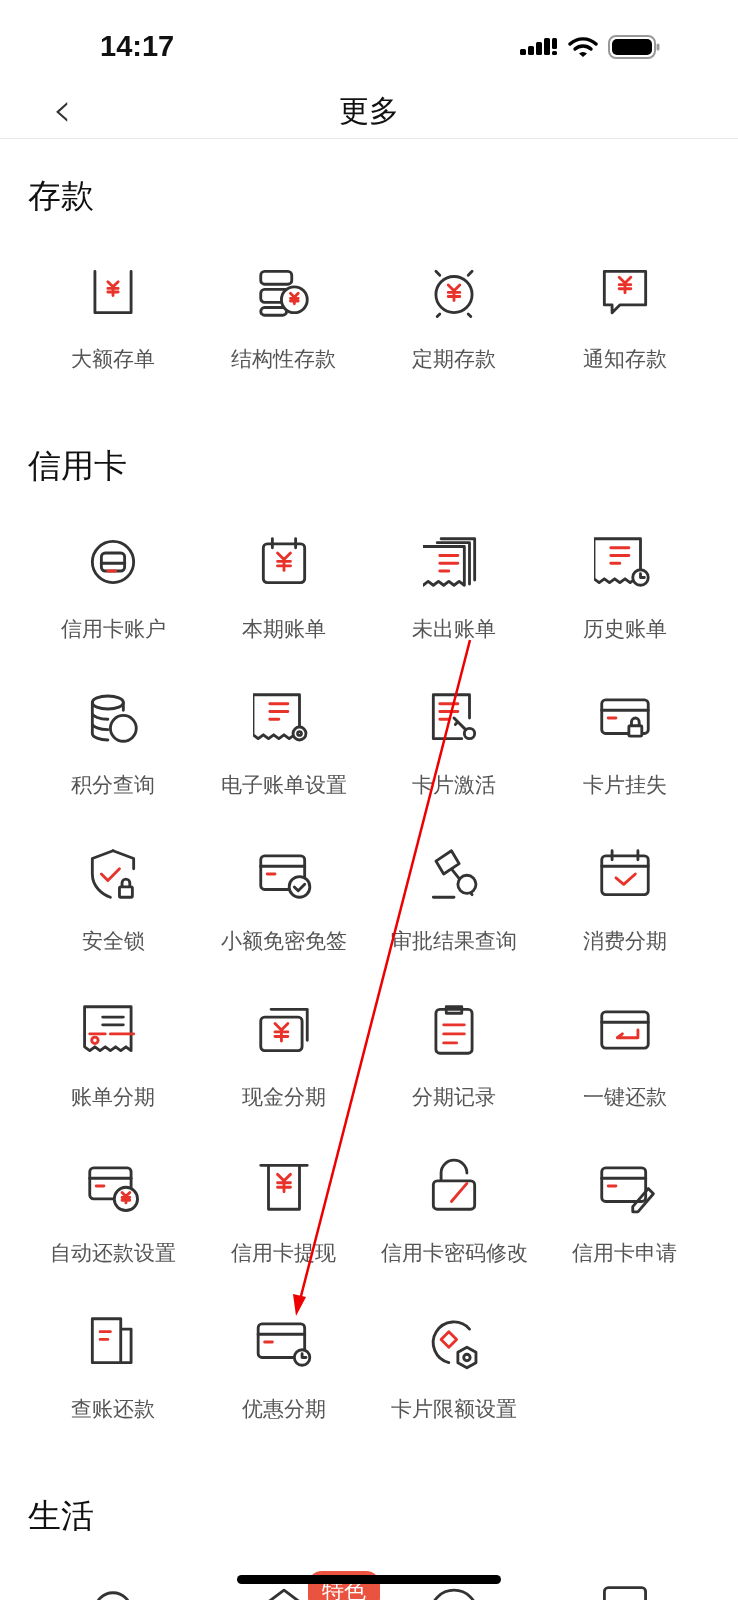 The image size is (738, 1600). Describe the element at coordinates (61, 196) in the screenshot. I see `section-title: 存款` at that location.